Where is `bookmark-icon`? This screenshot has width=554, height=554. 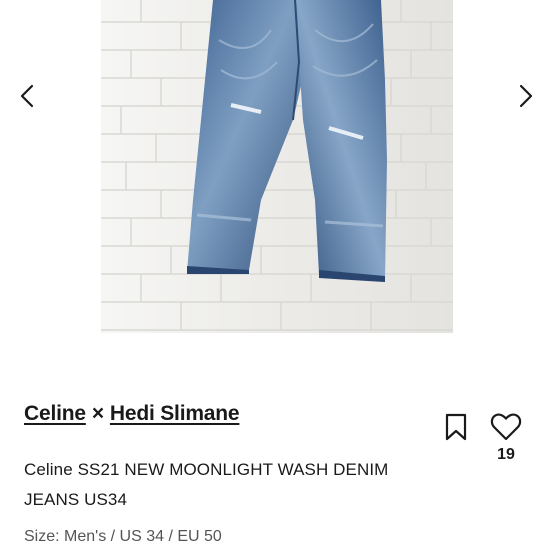
bookmark-icon is located at coordinates (456, 427).